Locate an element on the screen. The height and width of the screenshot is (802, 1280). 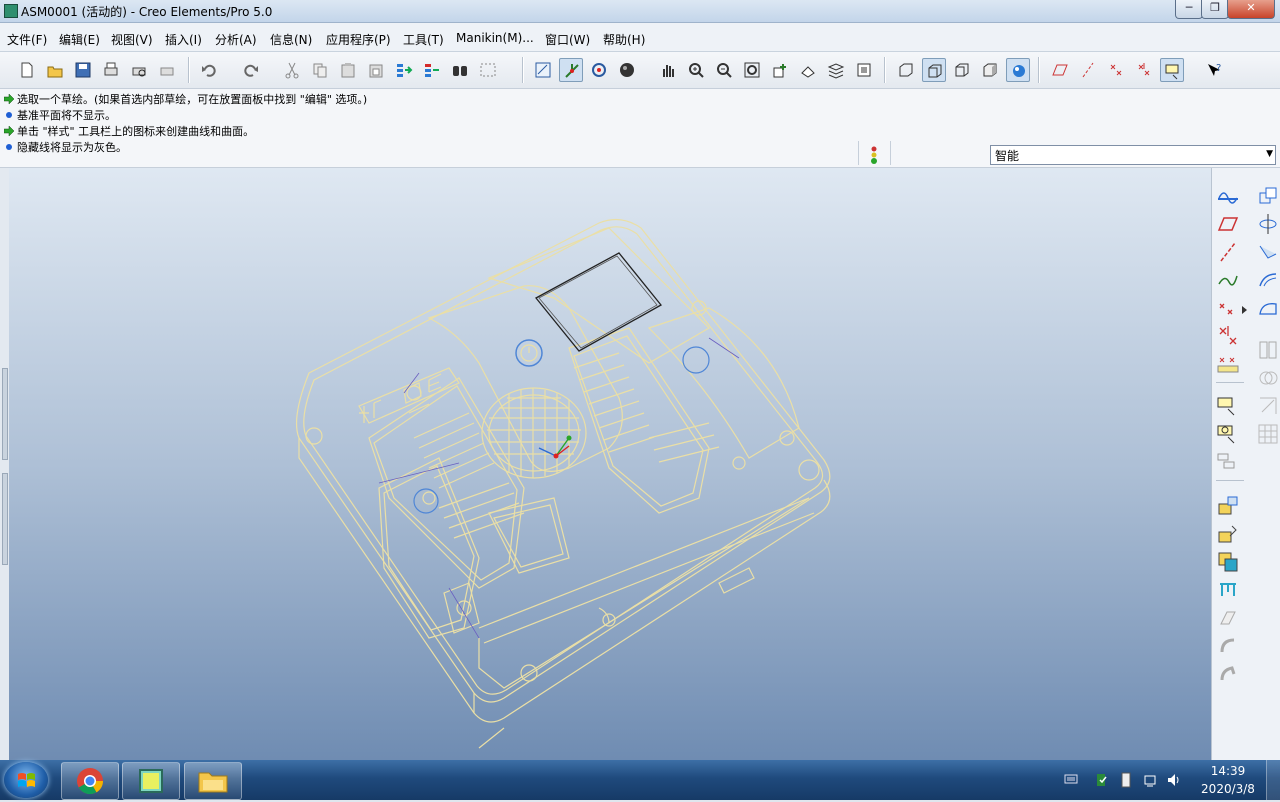
saved-views-icon is located at coordinates (808, 70).